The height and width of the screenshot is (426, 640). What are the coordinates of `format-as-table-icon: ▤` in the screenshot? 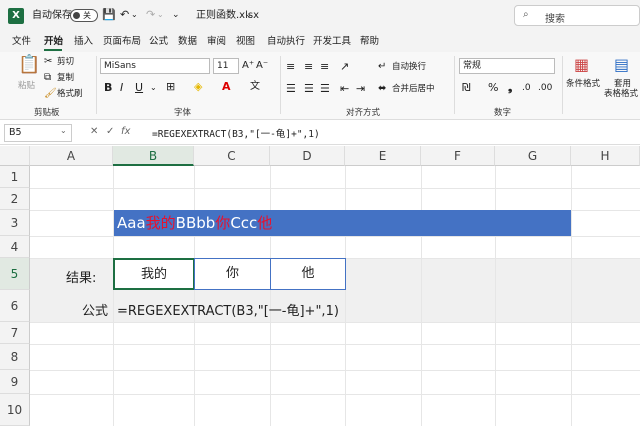 It's located at (621, 65).